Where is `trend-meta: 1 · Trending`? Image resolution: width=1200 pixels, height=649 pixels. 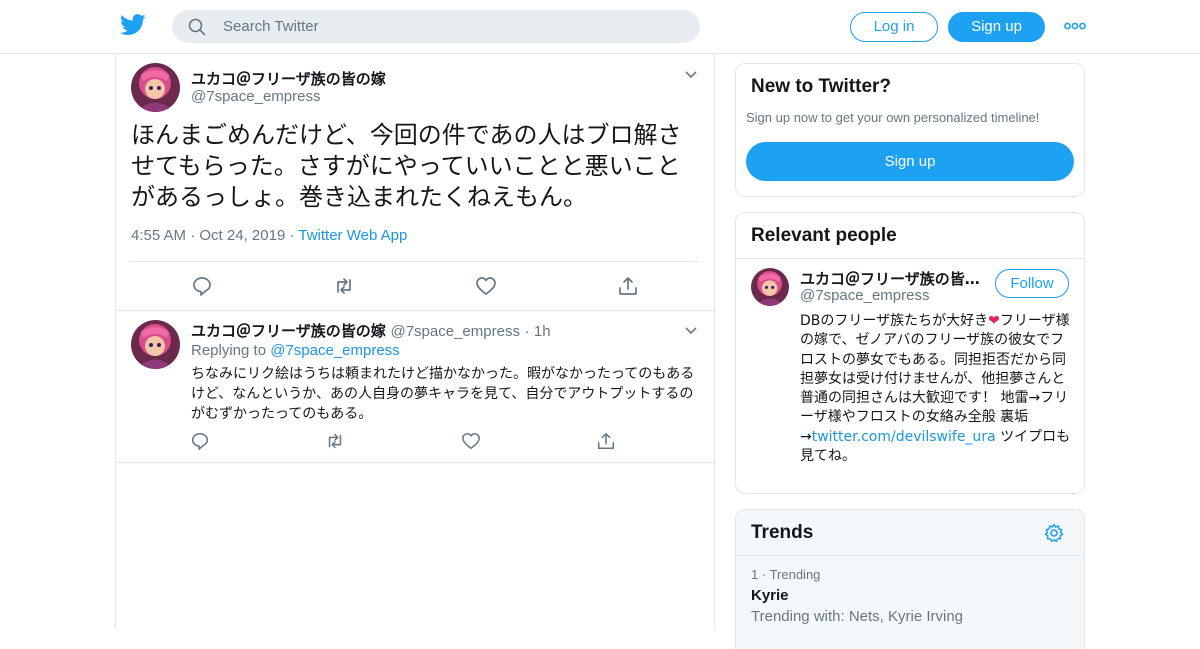 trend-meta: 1 · Trending is located at coordinates (785, 574).